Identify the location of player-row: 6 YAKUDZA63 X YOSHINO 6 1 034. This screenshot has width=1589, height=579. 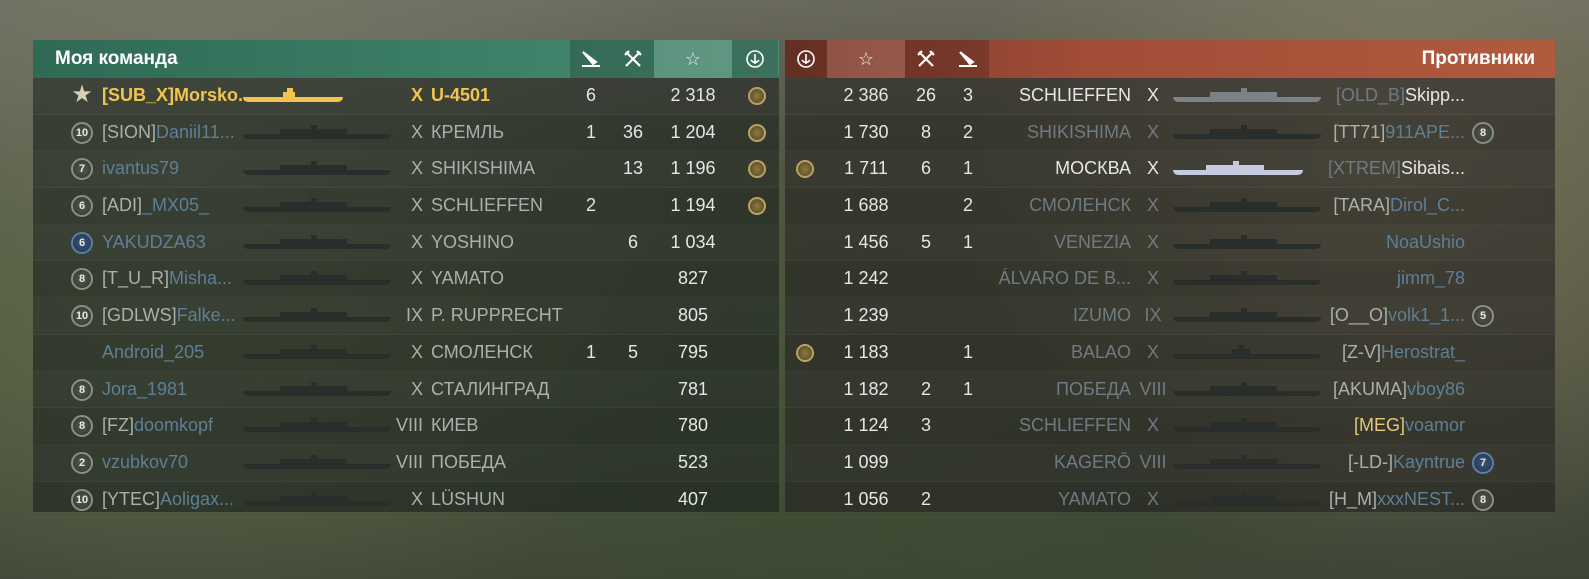
(406, 243).